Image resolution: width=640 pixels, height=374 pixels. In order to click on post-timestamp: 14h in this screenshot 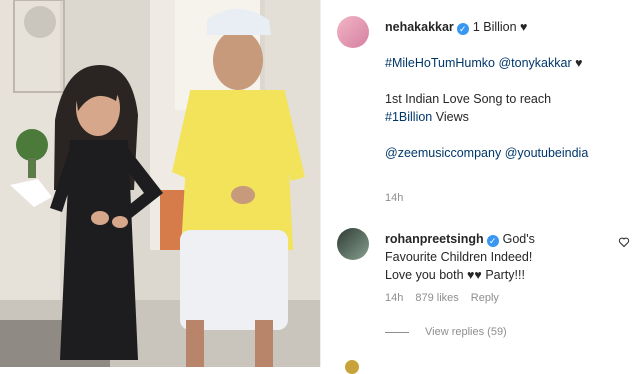, I will do `click(394, 198)`.